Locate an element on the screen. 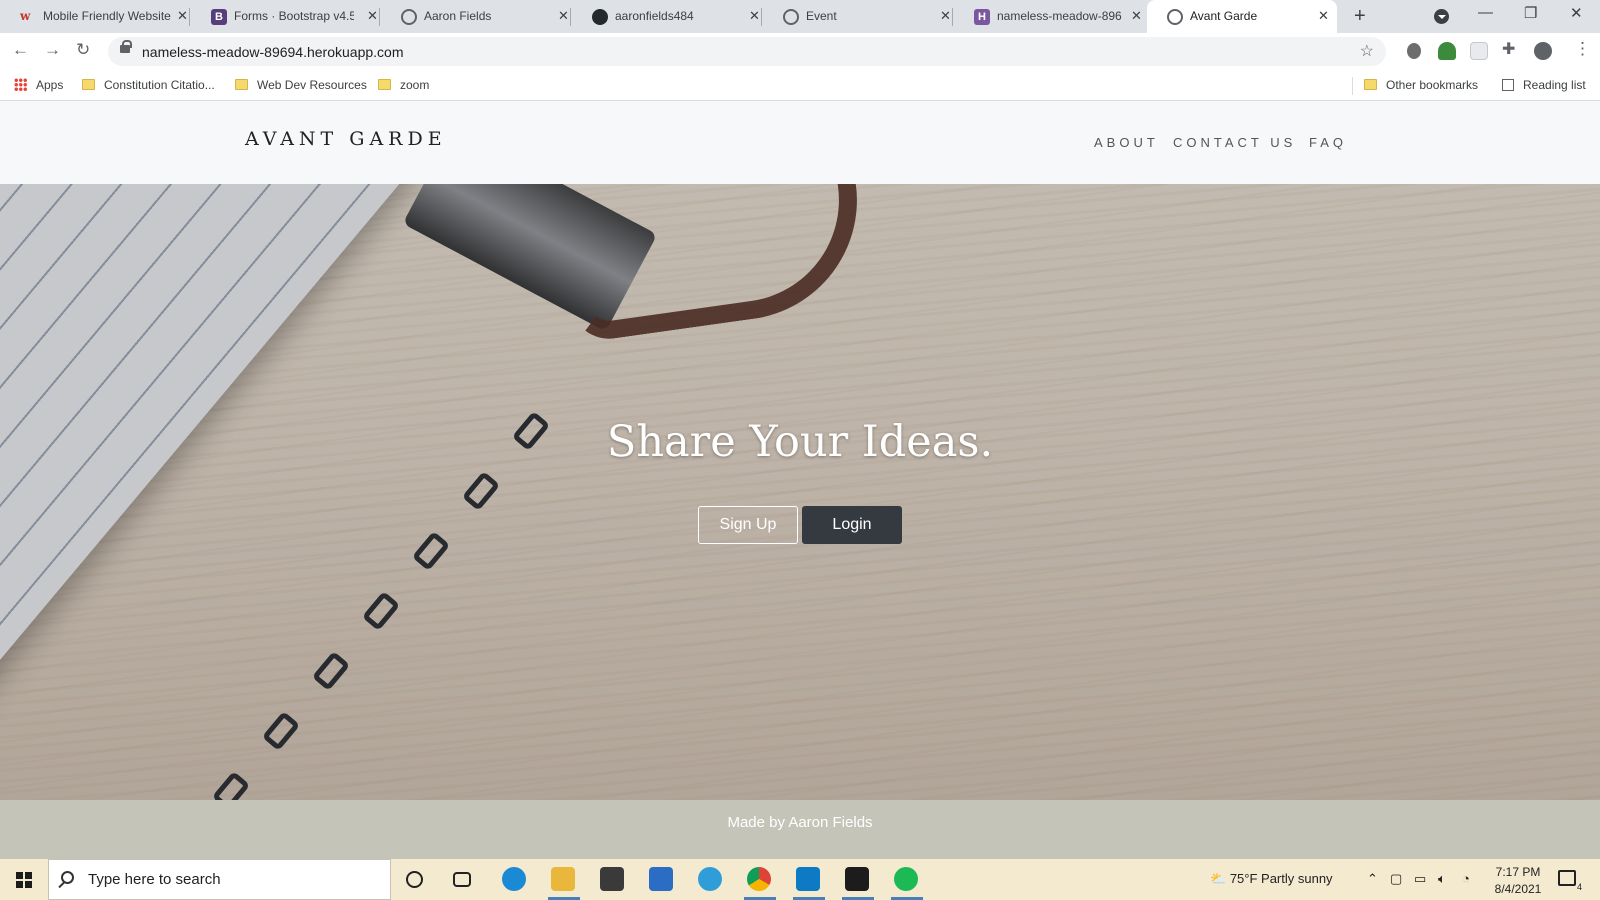  extension-tree-icon is located at coordinates (1447, 51).